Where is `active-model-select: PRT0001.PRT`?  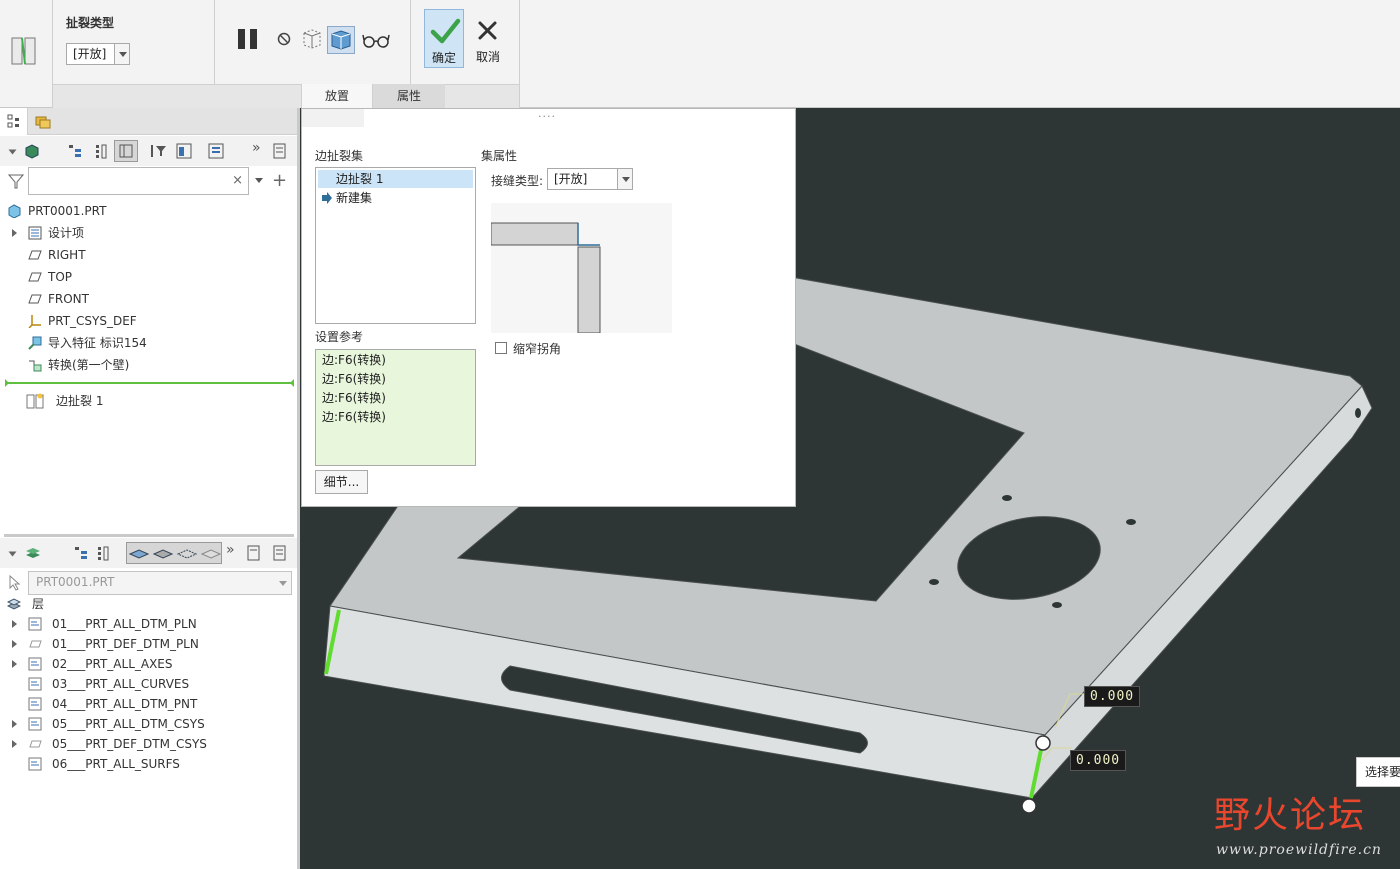 active-model-select: PRT0001.PRT is located at coordinates (160, 583).